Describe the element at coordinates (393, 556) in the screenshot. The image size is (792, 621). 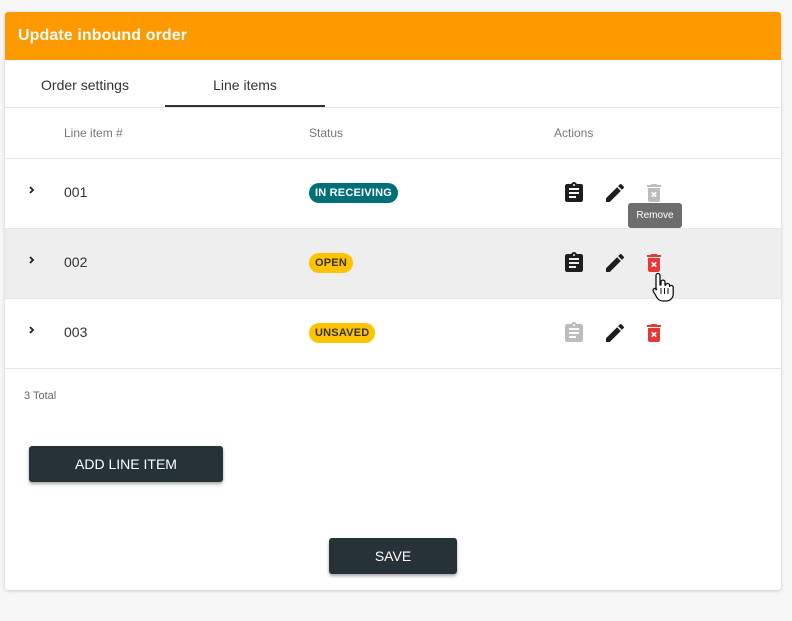
I see `save-button: SAVE` at that location.